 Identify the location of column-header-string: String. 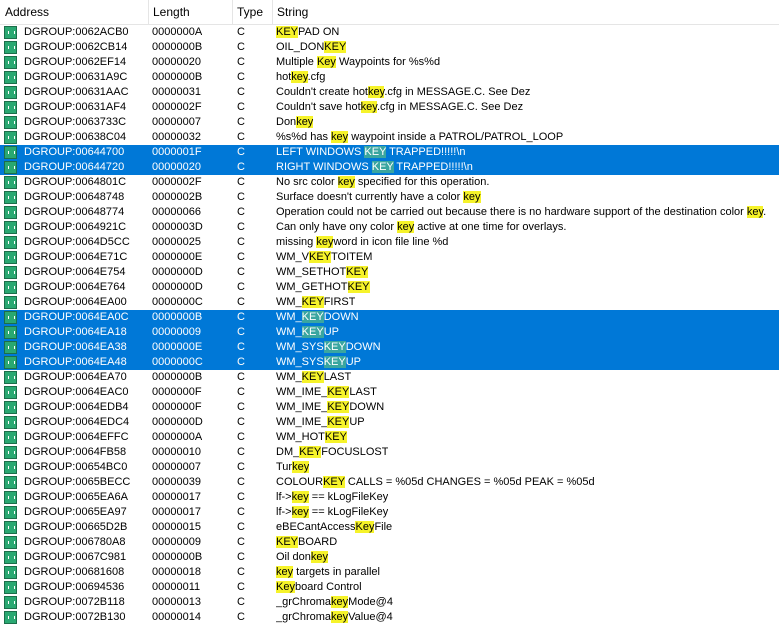
(525, 12).